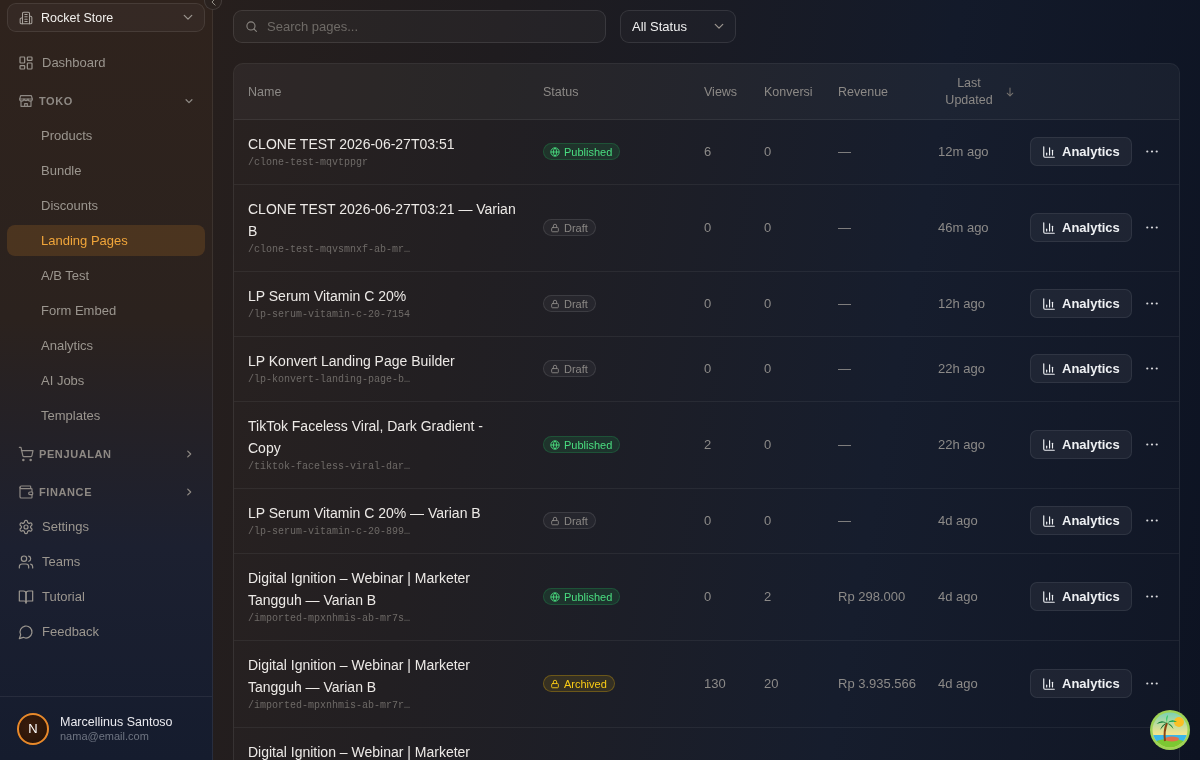  Describe the element at coordinates (106, 491) in the screenshot. I see `nav-section-header: FINANCE` at that location.